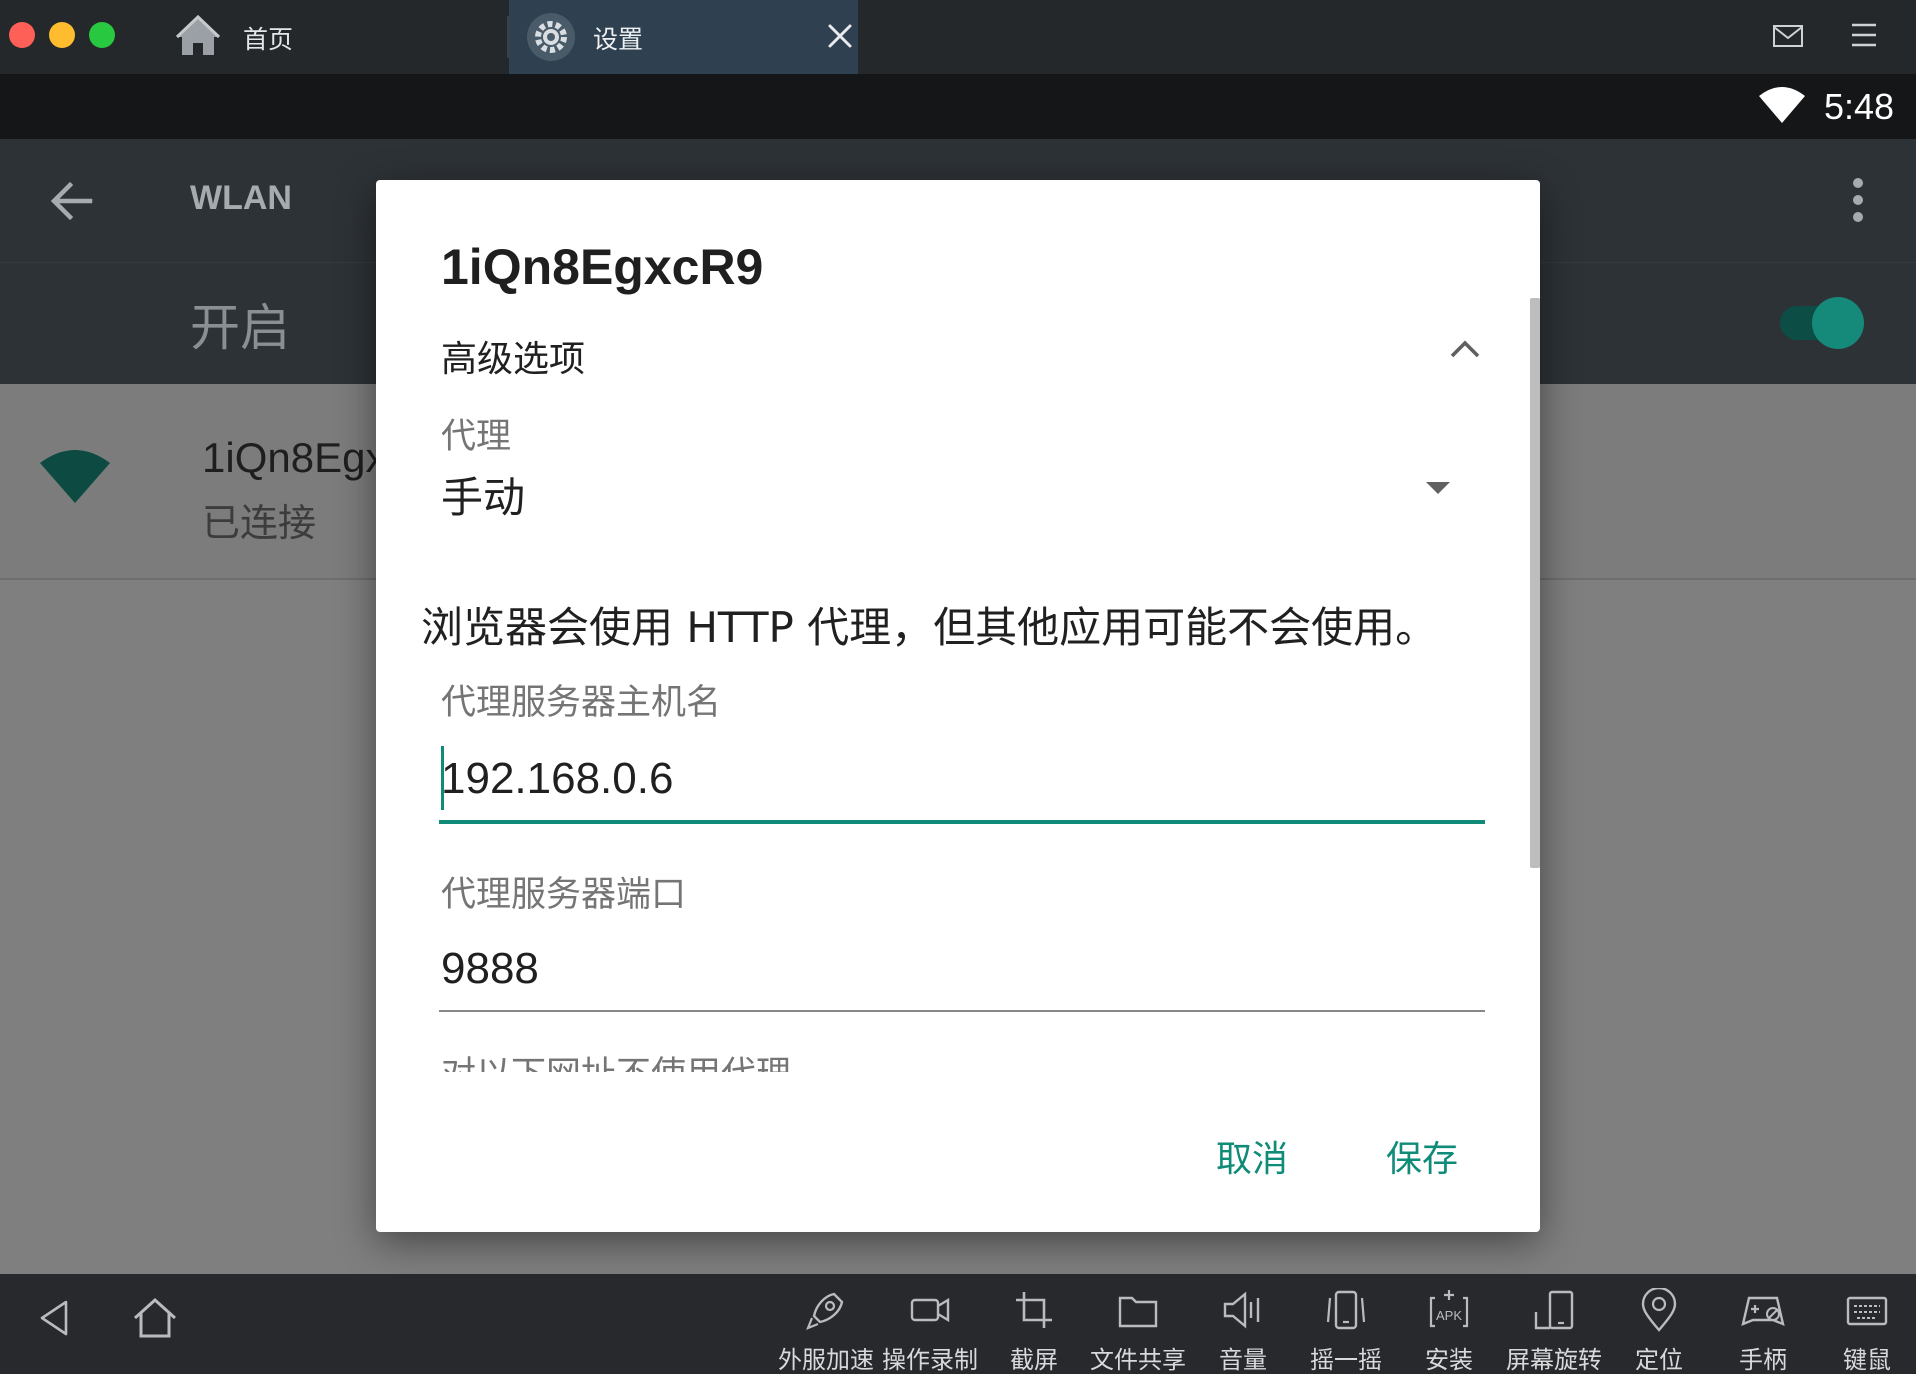  Describe the element at coordinates (941, 1060) in the screenshot. I see `bypass-label-clip: 对以下网址不使用代理` at that location.